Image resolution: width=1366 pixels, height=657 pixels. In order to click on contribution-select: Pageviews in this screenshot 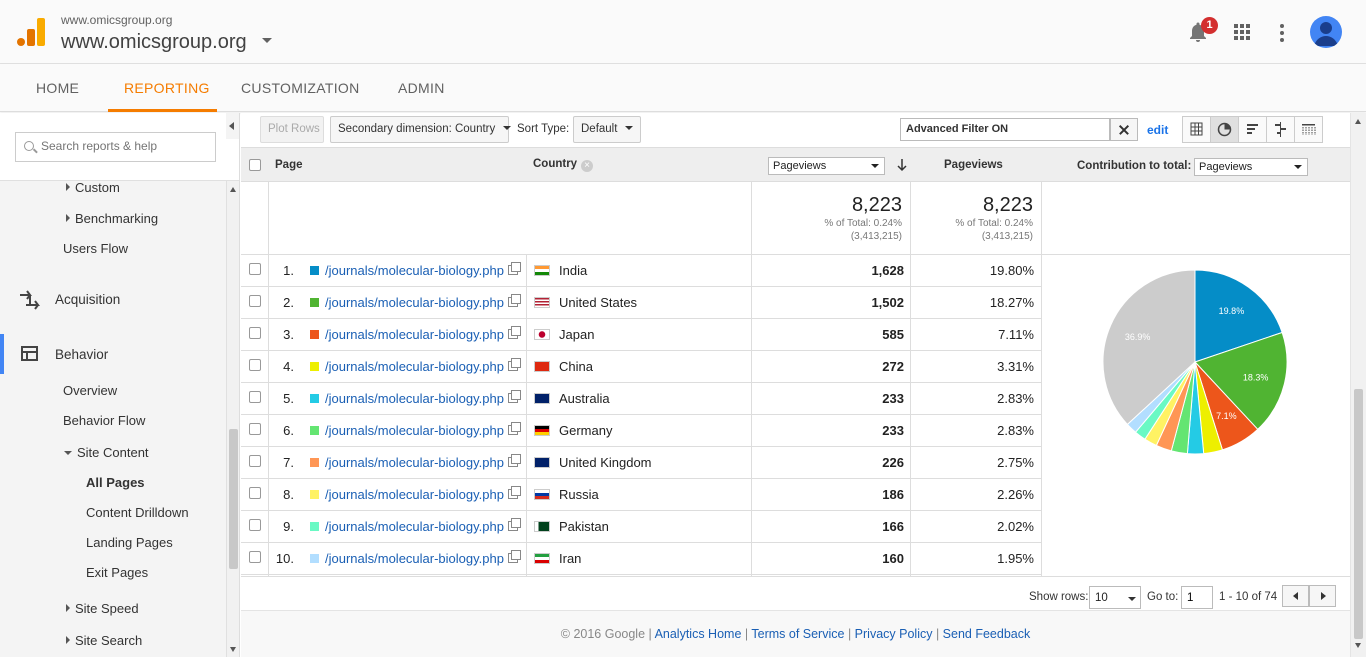, I will do `click(1251, 167)`.